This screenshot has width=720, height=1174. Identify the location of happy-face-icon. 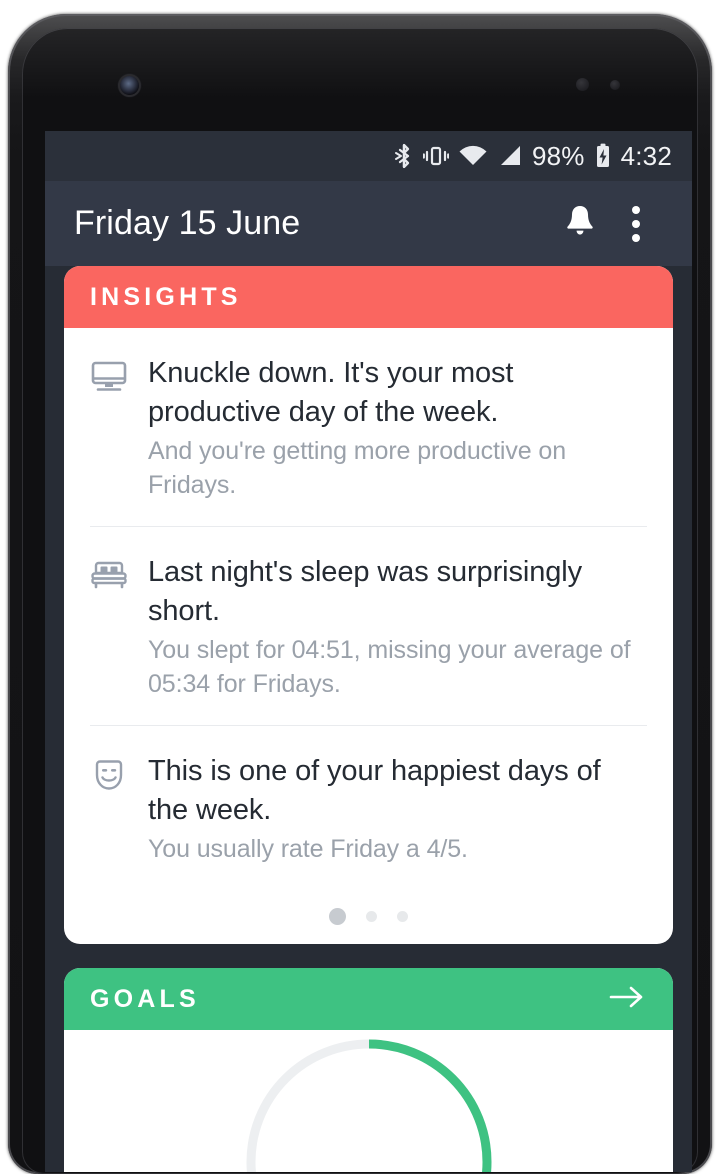
(109, 809).